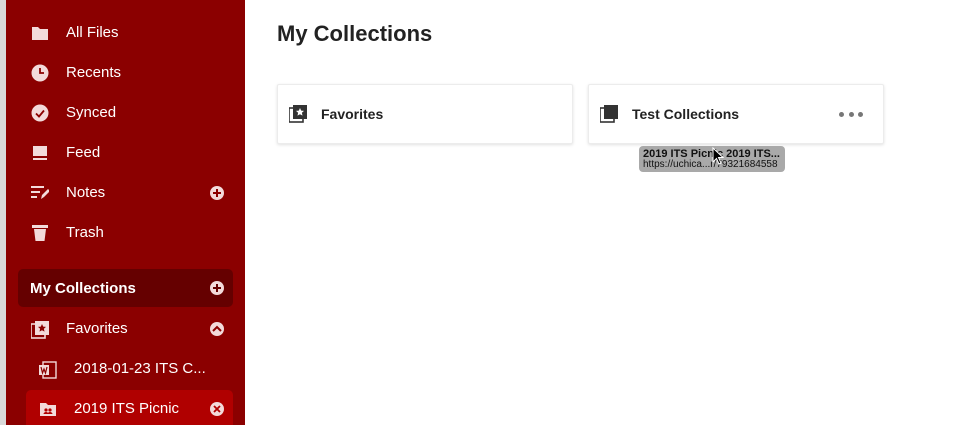  I want to click on remove-button, so click(217, 409).